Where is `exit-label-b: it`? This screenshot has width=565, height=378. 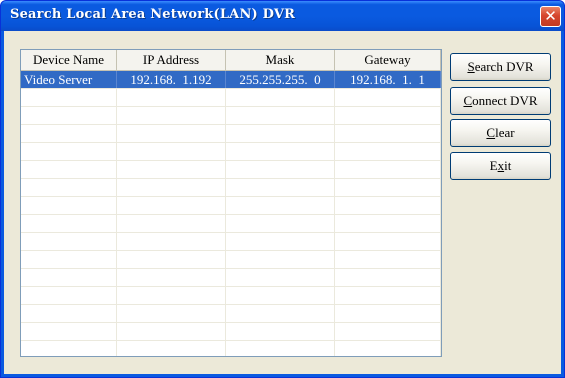 exit-label-b: it is located at coordinates (508, 165).